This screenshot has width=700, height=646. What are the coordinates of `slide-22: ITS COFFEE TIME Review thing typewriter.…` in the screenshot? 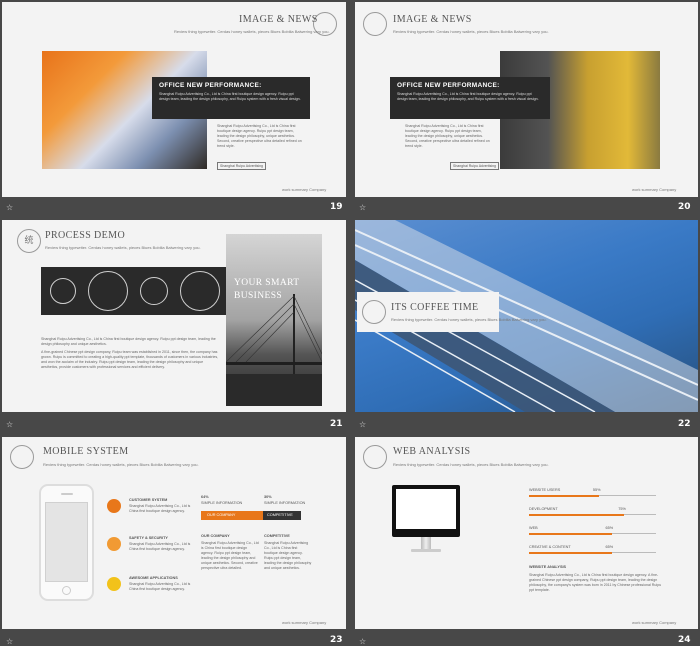 It's located at (526, 316).